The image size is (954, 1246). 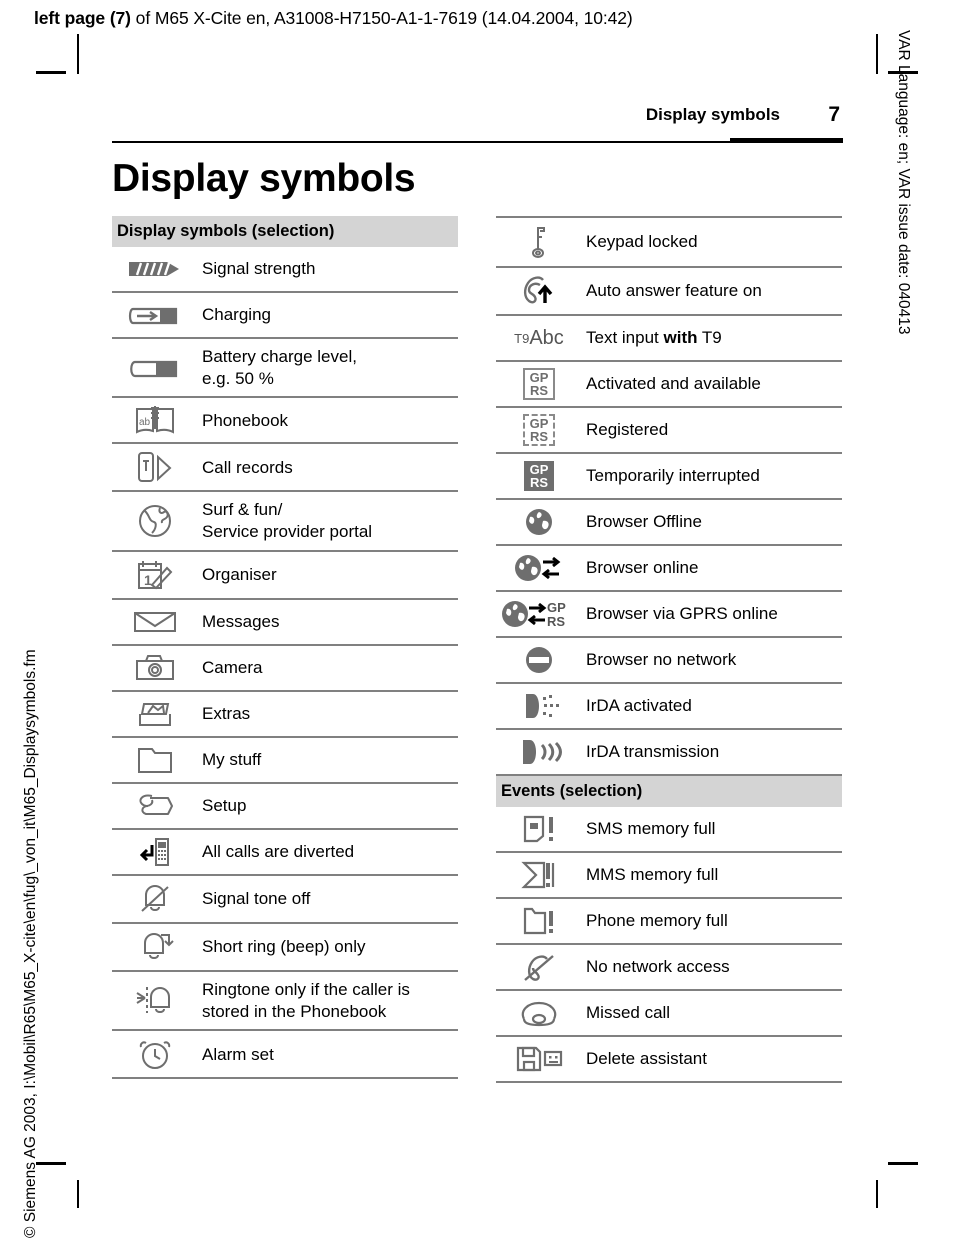 I want to click on t9-abc-text: Abc, so click(x=546, y=337).